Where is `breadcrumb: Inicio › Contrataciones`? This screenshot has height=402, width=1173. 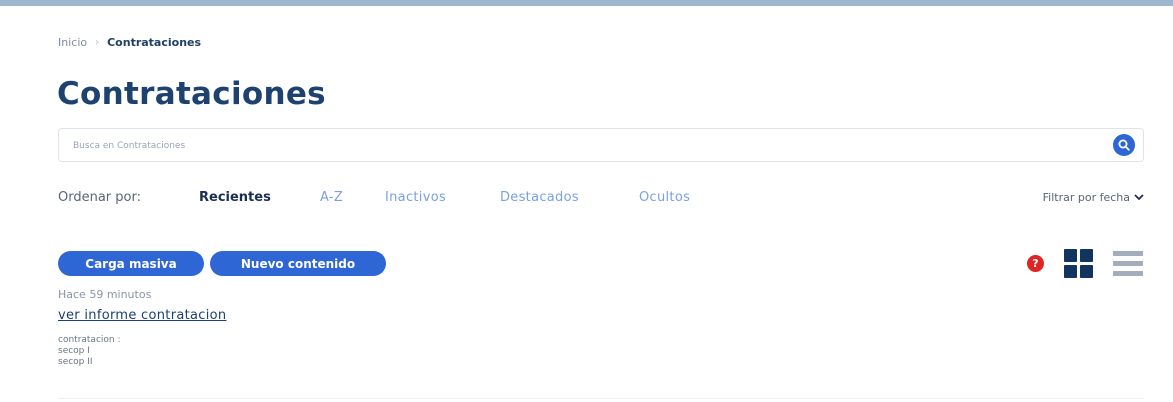 breadcrumb: Inicio › Contrataciones is located at coordinates (129, 42).